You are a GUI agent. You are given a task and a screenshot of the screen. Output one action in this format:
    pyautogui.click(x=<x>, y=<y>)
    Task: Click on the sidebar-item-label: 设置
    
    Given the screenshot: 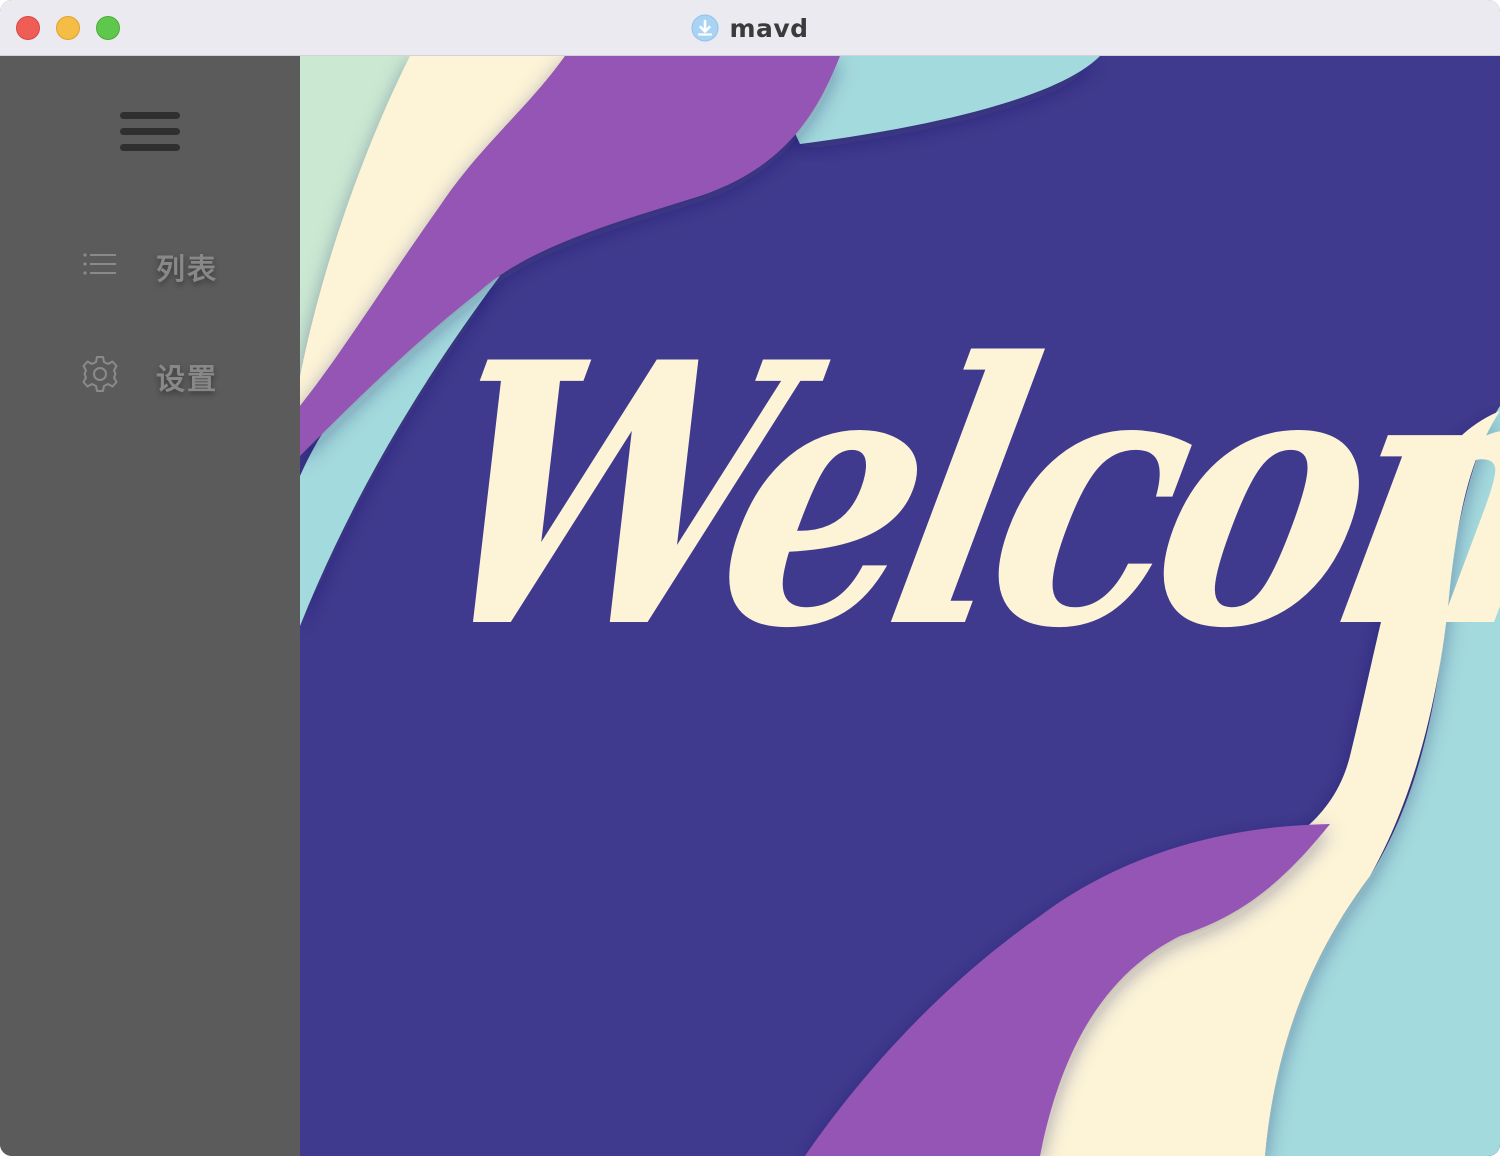 What is the action you would take?
    pyautogui.click(x=187, y=379)
    